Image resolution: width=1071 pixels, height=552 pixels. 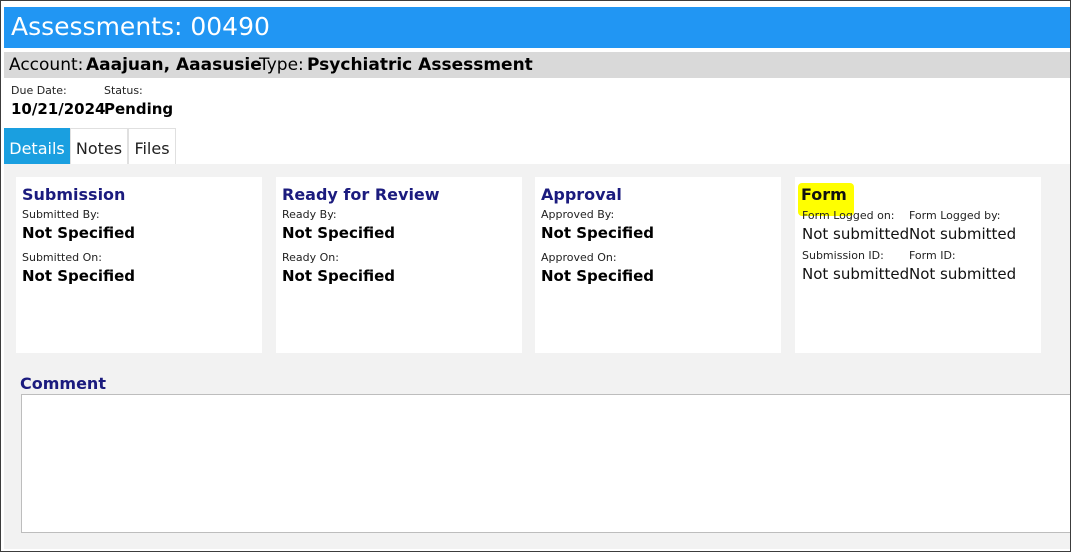 What do you see at coordinates (598, 233) in the screenshot?
I see `approved-by-value: Not Specified` at bounding box center [598, 233].